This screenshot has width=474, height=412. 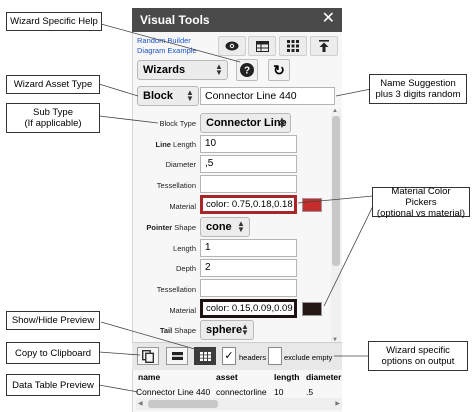 What do you see at coordinates (53, 84) in the screenshot?
I see `callout-asset-type: Wizard Asset Type` at bounding box center [53, 84].